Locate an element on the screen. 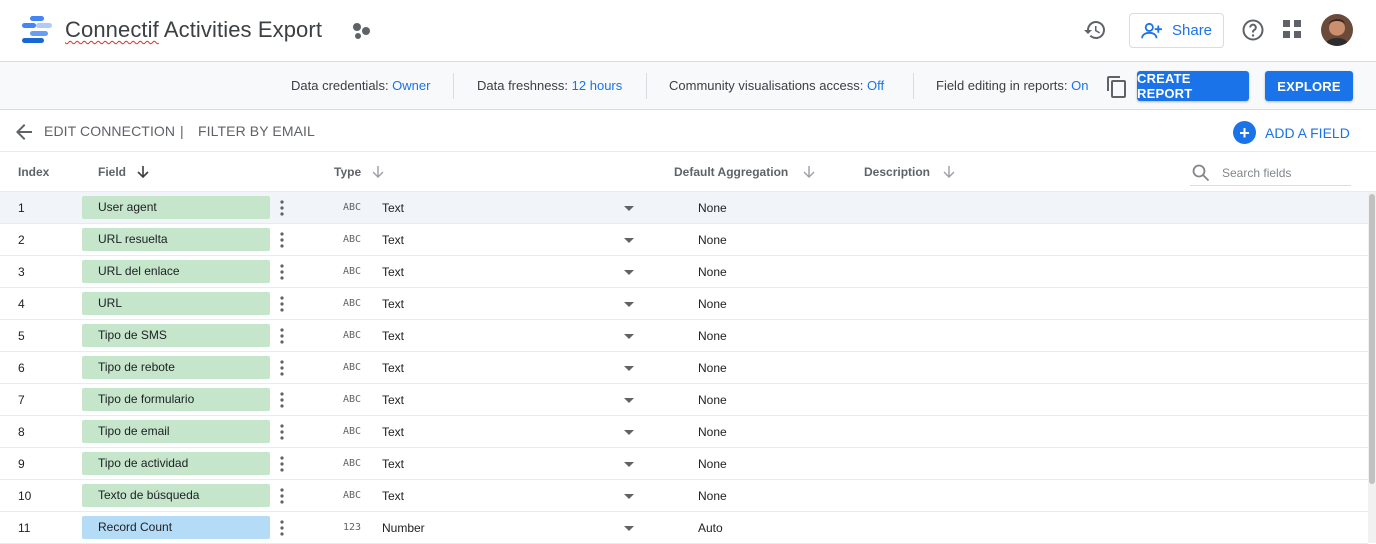 The height and width of the screenshot is (544, 1376). column-field: Field is located at coordinates (124, 172).